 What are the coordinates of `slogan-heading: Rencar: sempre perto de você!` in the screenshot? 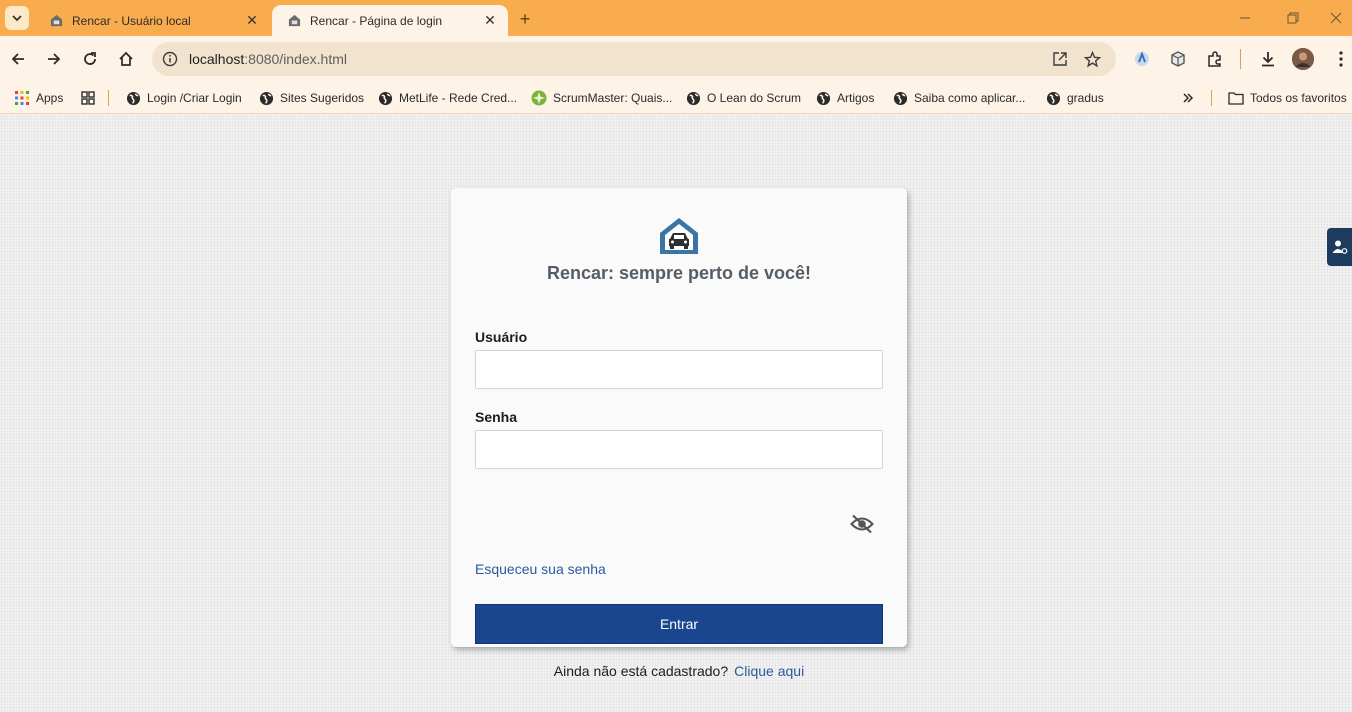 It's located at (679, 273).